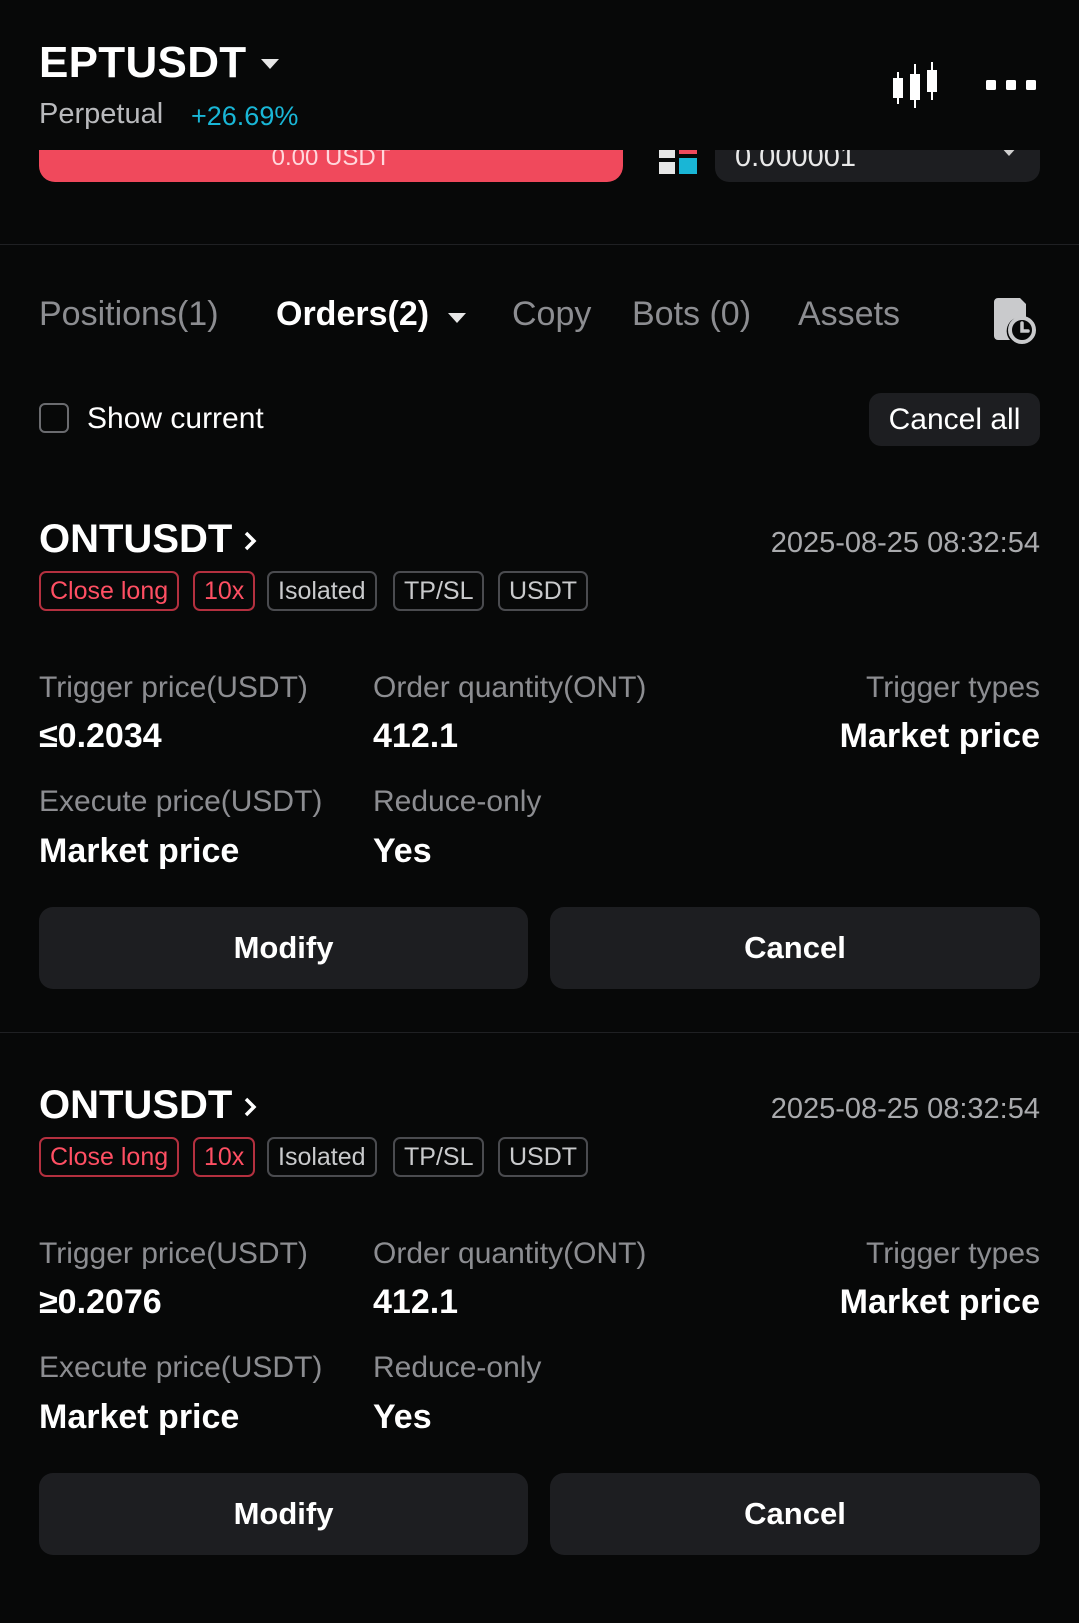  What do you see at coordinates (100, 1302) in the screenshot?
I see `trigger-price-value: ≥0.2076` at bounding box center [100, 1302].